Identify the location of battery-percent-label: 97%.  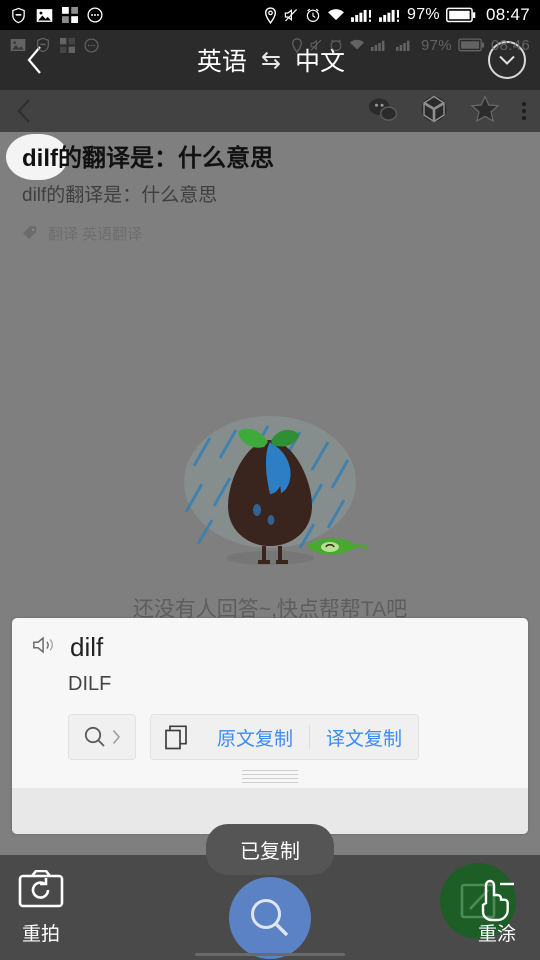
(423, 14).